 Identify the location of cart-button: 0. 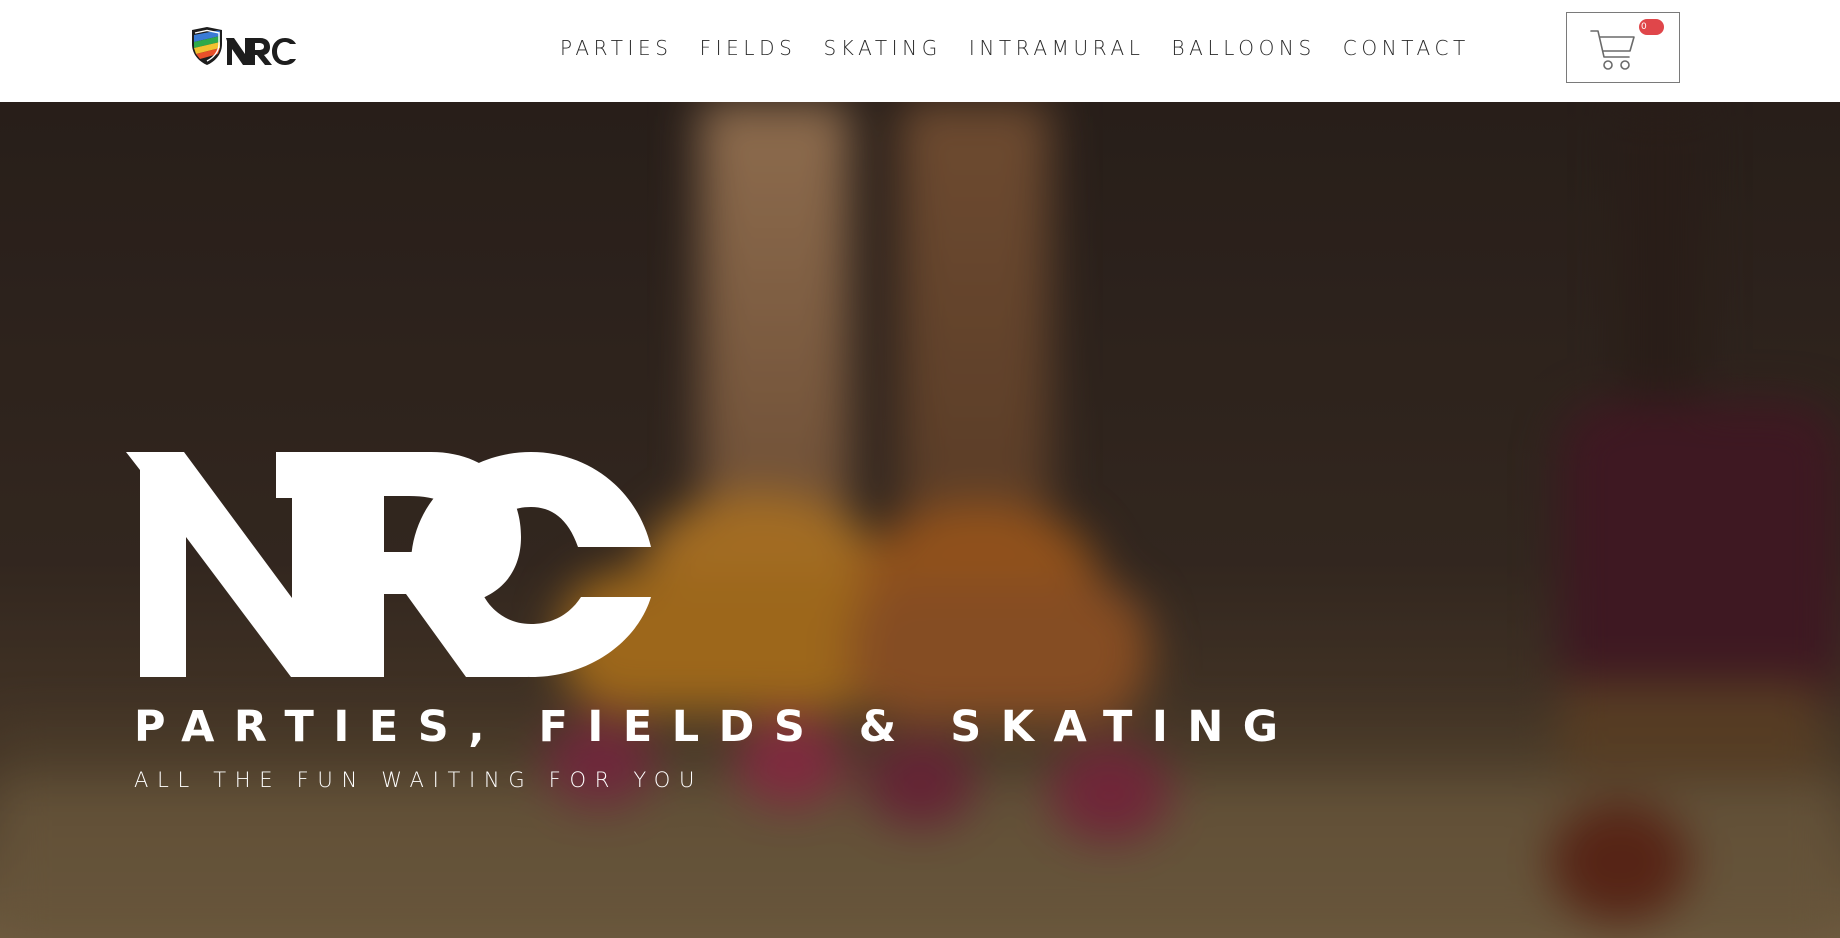
(1623, 47).